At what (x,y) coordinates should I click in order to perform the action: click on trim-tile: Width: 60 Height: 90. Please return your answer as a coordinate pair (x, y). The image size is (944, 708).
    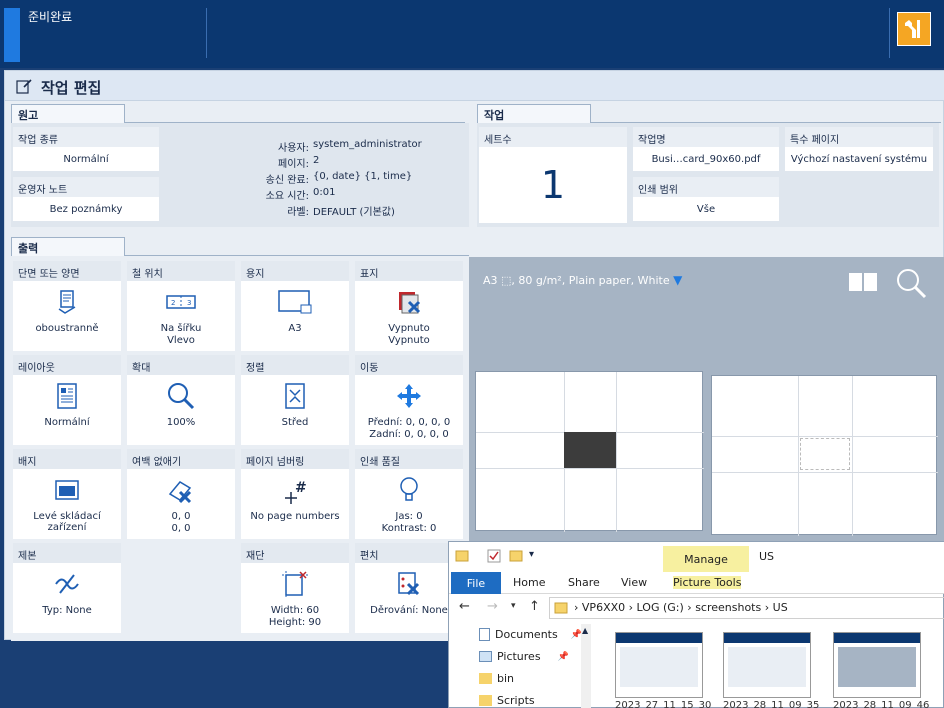
    Looking at the image, I should click on (295, 598).